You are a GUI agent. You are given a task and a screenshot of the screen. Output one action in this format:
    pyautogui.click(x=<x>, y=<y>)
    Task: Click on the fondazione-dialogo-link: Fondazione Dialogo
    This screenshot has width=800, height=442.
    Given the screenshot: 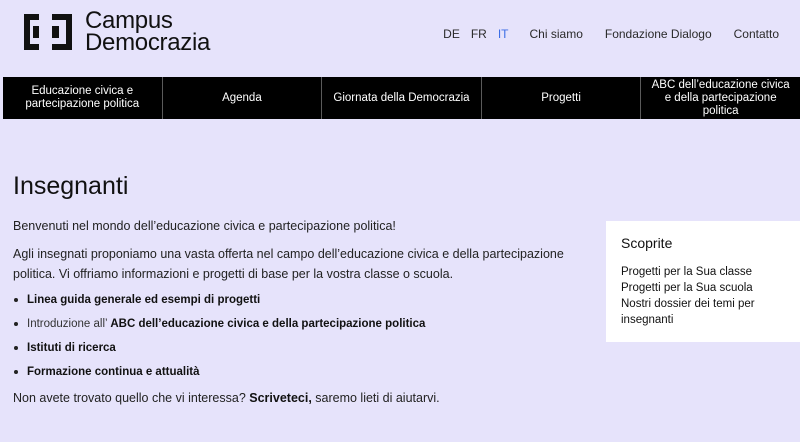 What is the action you would take?
    pyautogui.click(x=658, y=34)
    